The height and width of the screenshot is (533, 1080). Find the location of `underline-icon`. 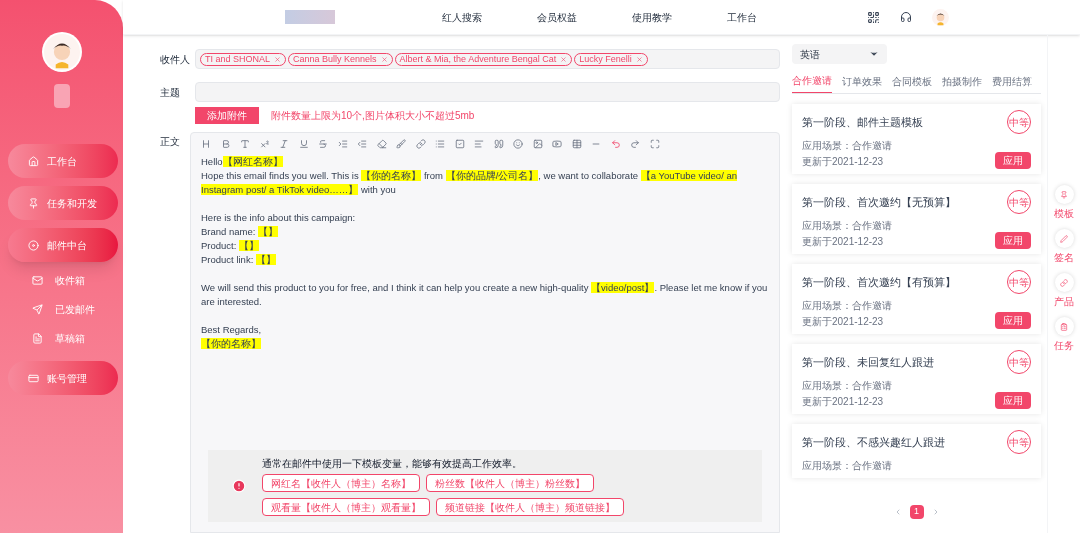

underline-icon is located at coordinates (303, 144).